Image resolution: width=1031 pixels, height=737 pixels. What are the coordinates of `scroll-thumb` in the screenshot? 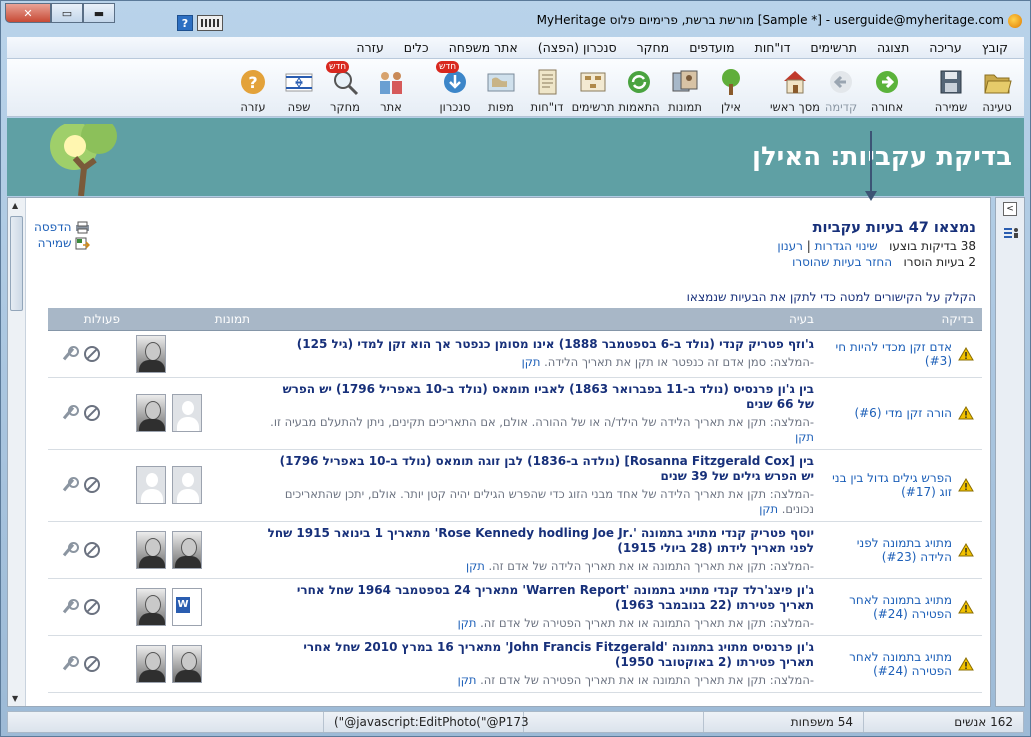 It's located at (16, 263).